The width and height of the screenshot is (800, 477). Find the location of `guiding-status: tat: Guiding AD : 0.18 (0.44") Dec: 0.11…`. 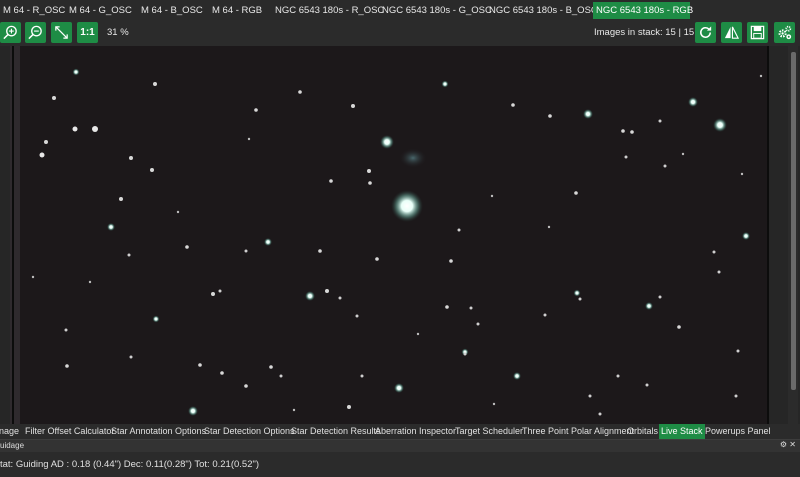

guiding-status: tat: Guiding AD : 0.18 (0.44") Dec: 0.11… is located at coordinates (130, 464).